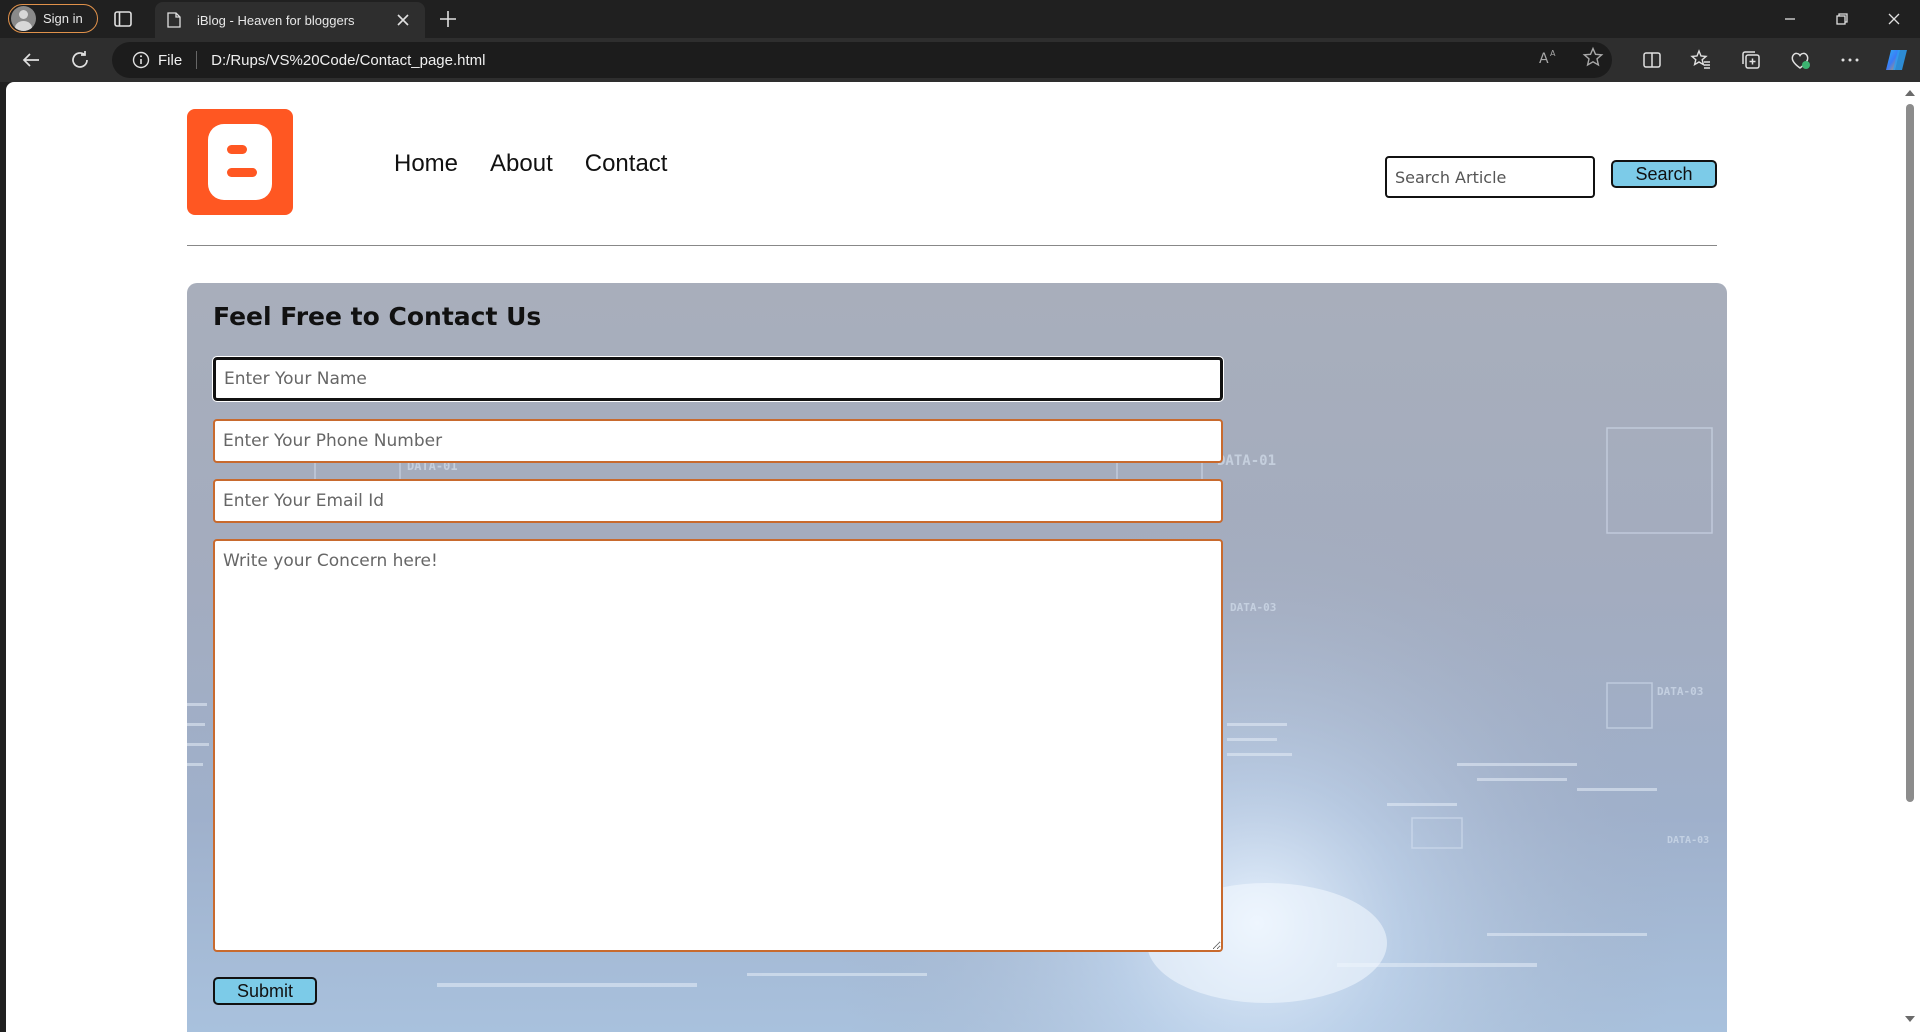 The height and width of the screenshot is (1032, 1920). Describe the element at coordinates (952, 245) in the screenshot. I see `header-divider` at that location.